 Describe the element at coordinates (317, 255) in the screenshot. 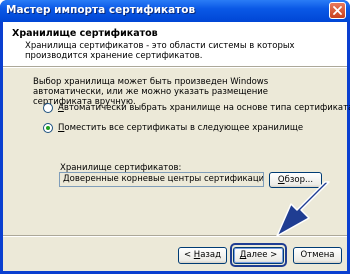

I see `cancel-button: Отмена` at that location.